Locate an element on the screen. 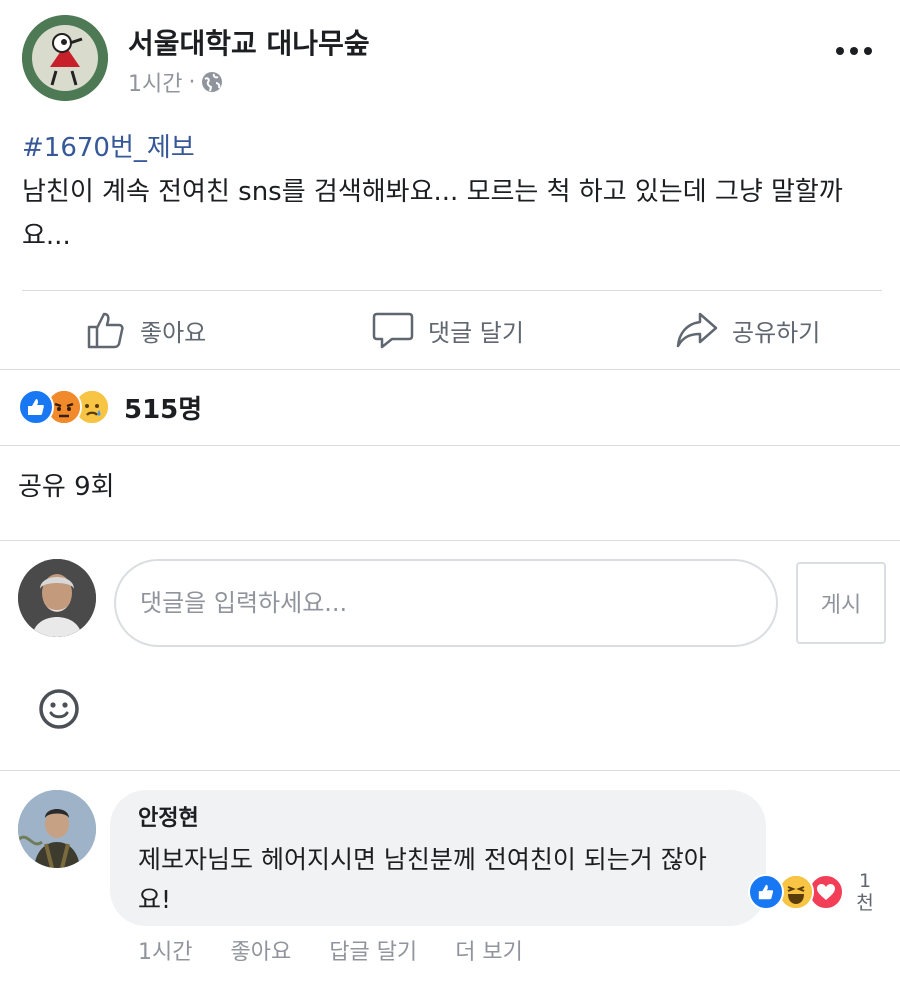 This screenshot has width=900, height=983. comment-bubble-icon is located at coordinates (393, 330).